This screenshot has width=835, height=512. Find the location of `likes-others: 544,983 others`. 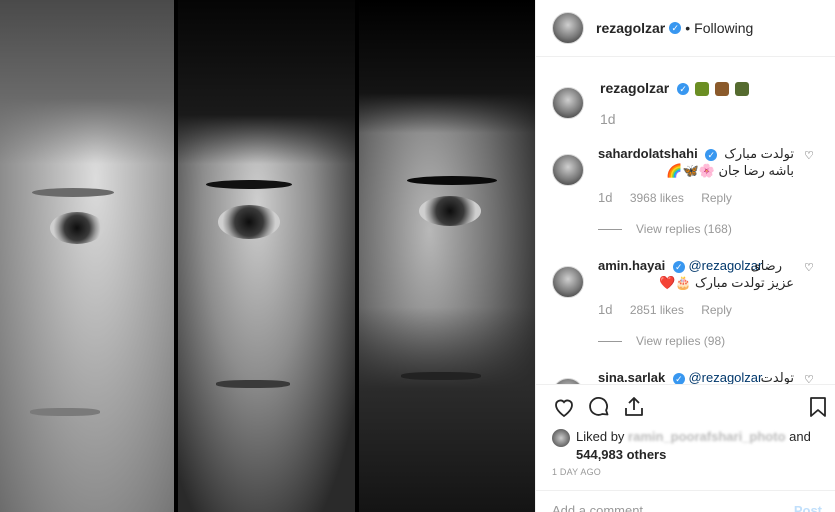

likes-others: 544,983 others is located at coordinates (621, 454).